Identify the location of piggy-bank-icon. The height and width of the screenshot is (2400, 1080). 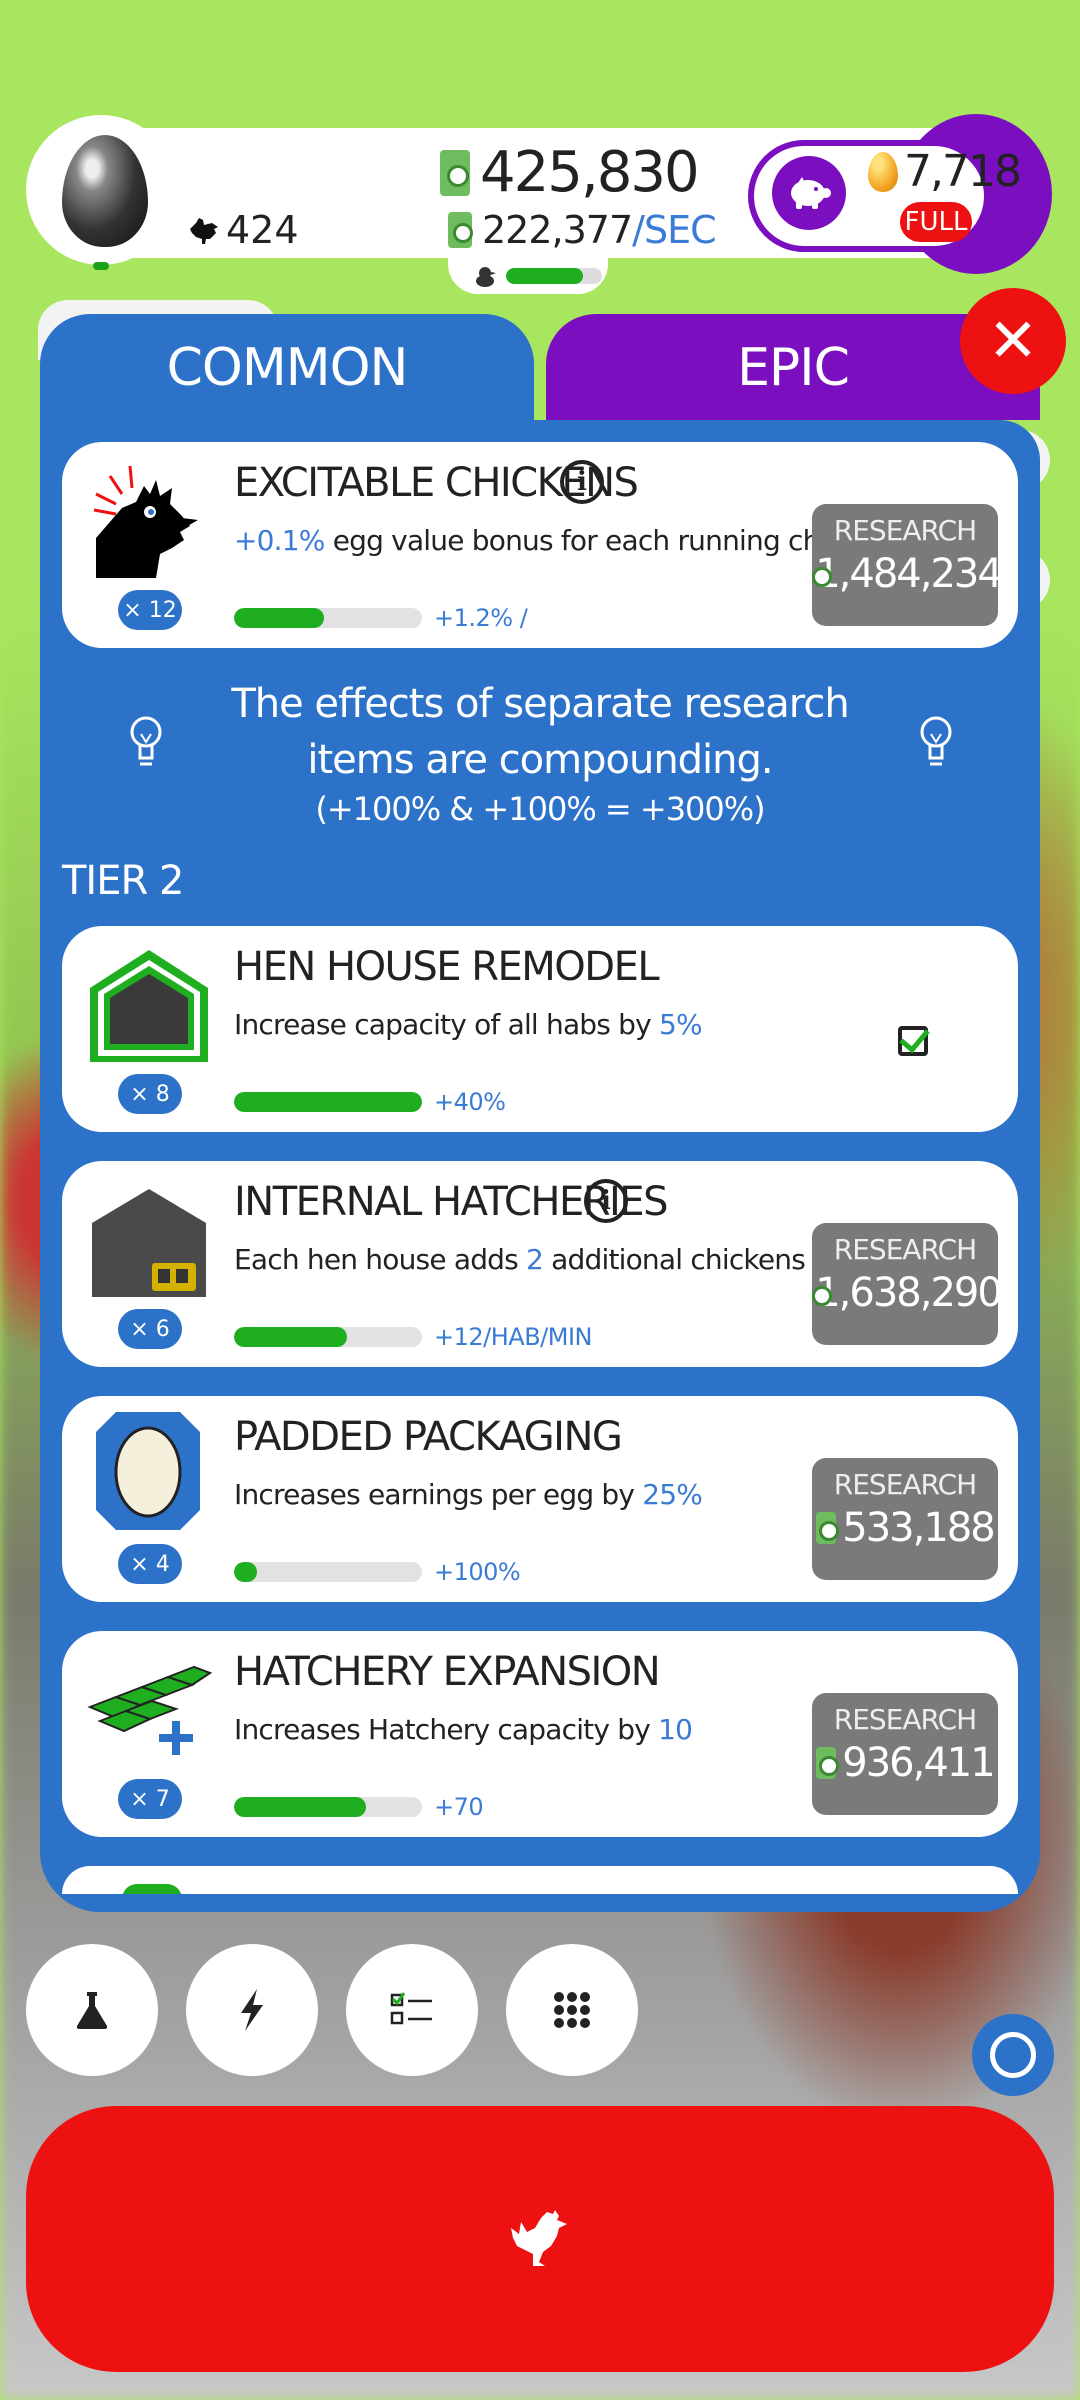
(811, 193).